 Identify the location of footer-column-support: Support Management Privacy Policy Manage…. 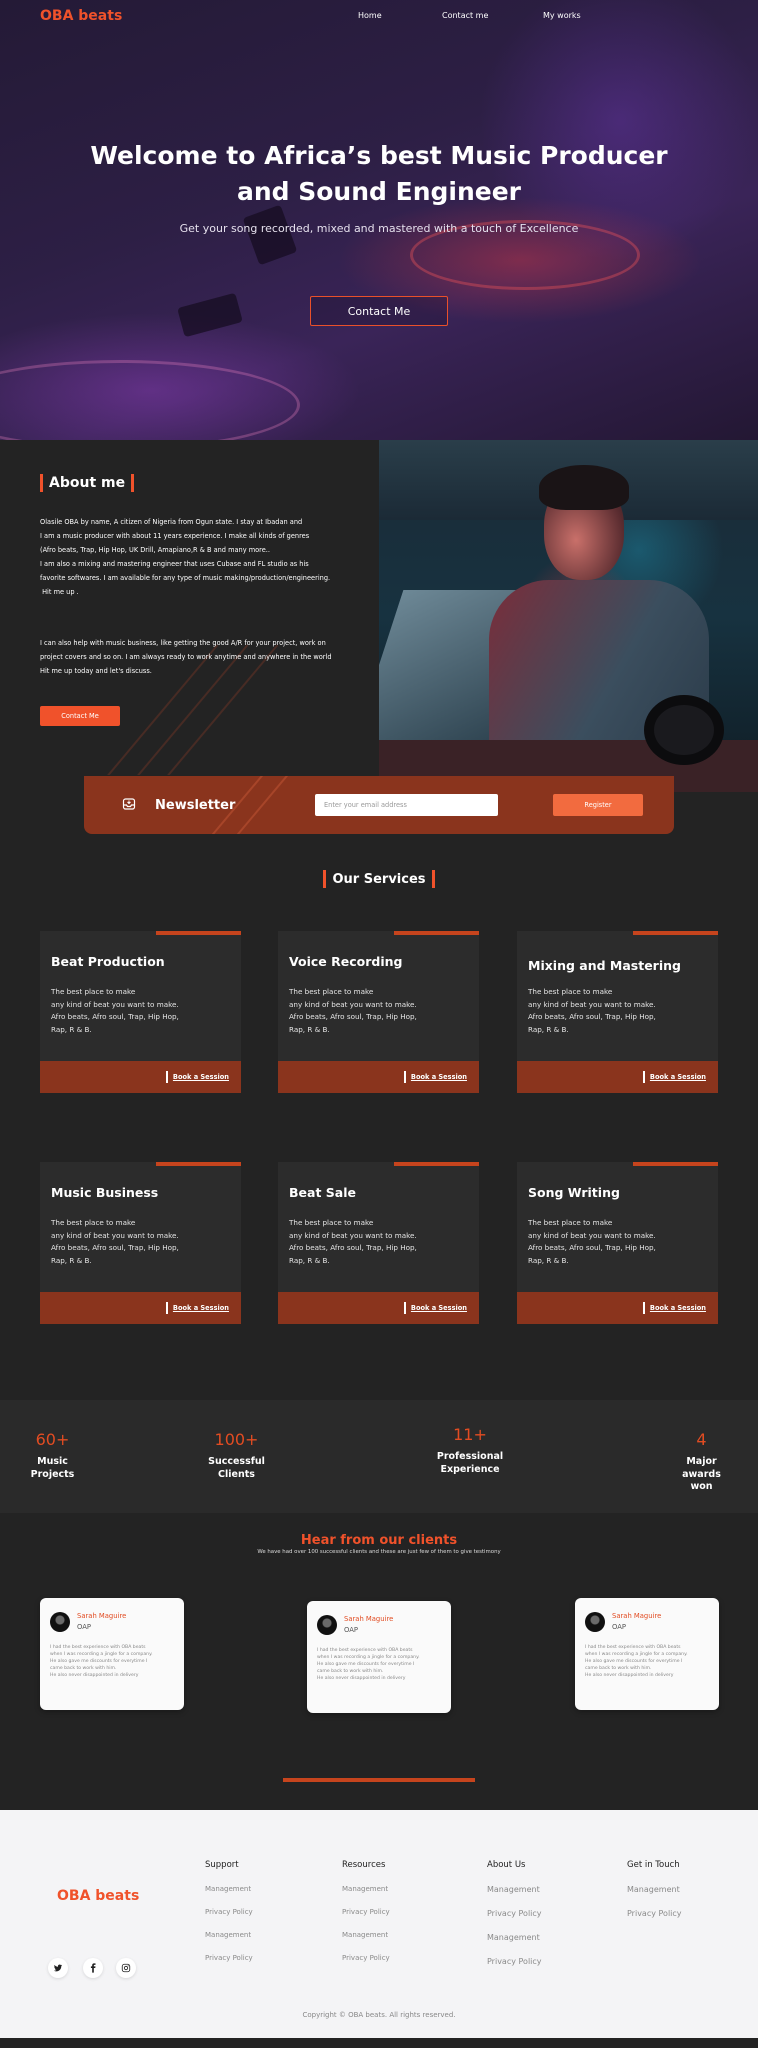
(229, 1918).